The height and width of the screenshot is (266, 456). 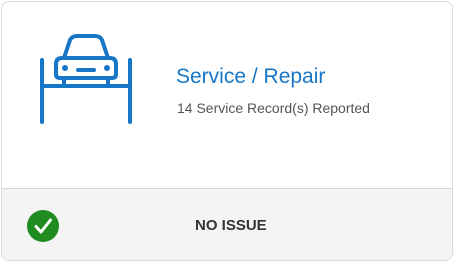 What do you see at coordinates (251, 76) in the screenshot?
I see `card-title: Service / Repair` at bounding box center [251, 76].